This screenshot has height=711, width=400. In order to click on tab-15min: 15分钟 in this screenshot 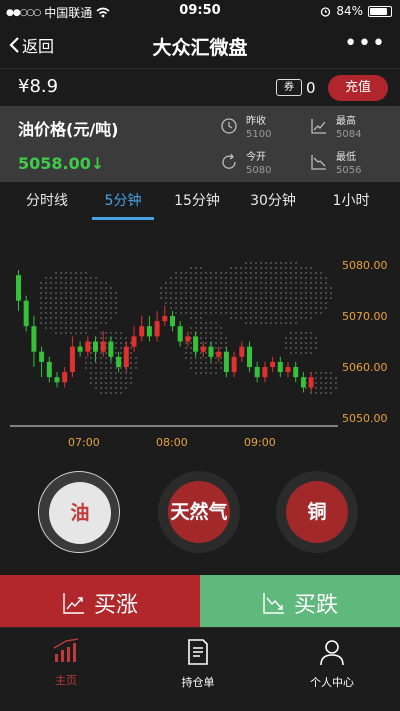, I will do `click(197, 200)`.